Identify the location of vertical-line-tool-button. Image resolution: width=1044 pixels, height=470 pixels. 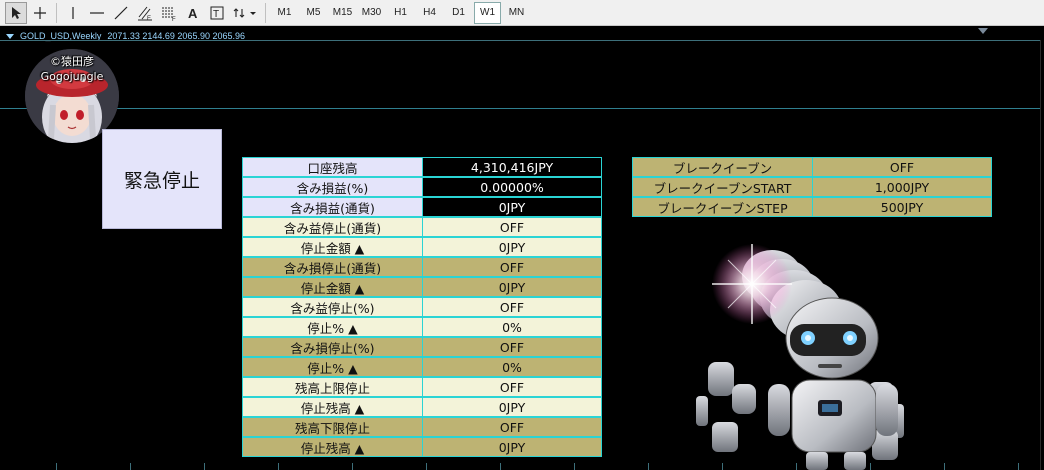
(73, 13).